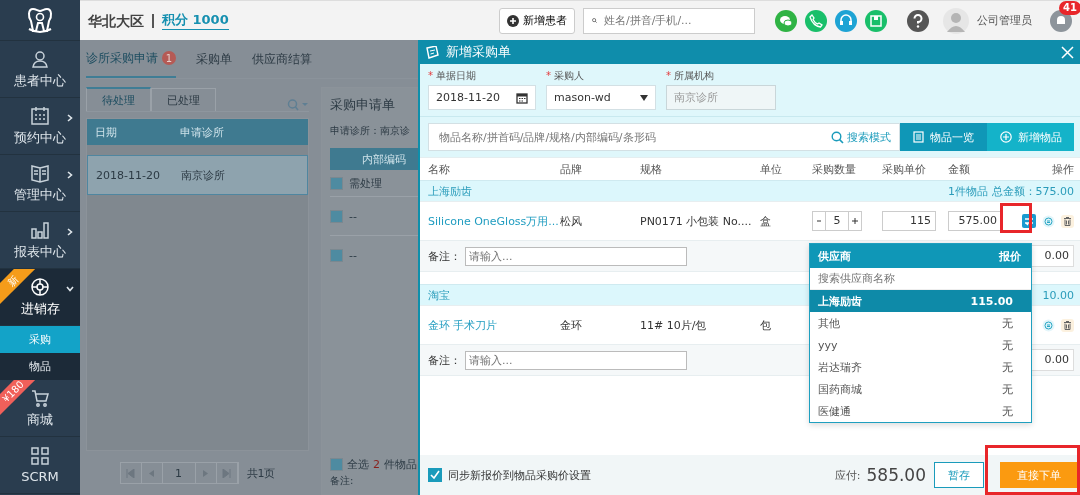 This screenshot has width=1080, height=495. I want to click on swap-arrows-icon, so click(1029, 221).